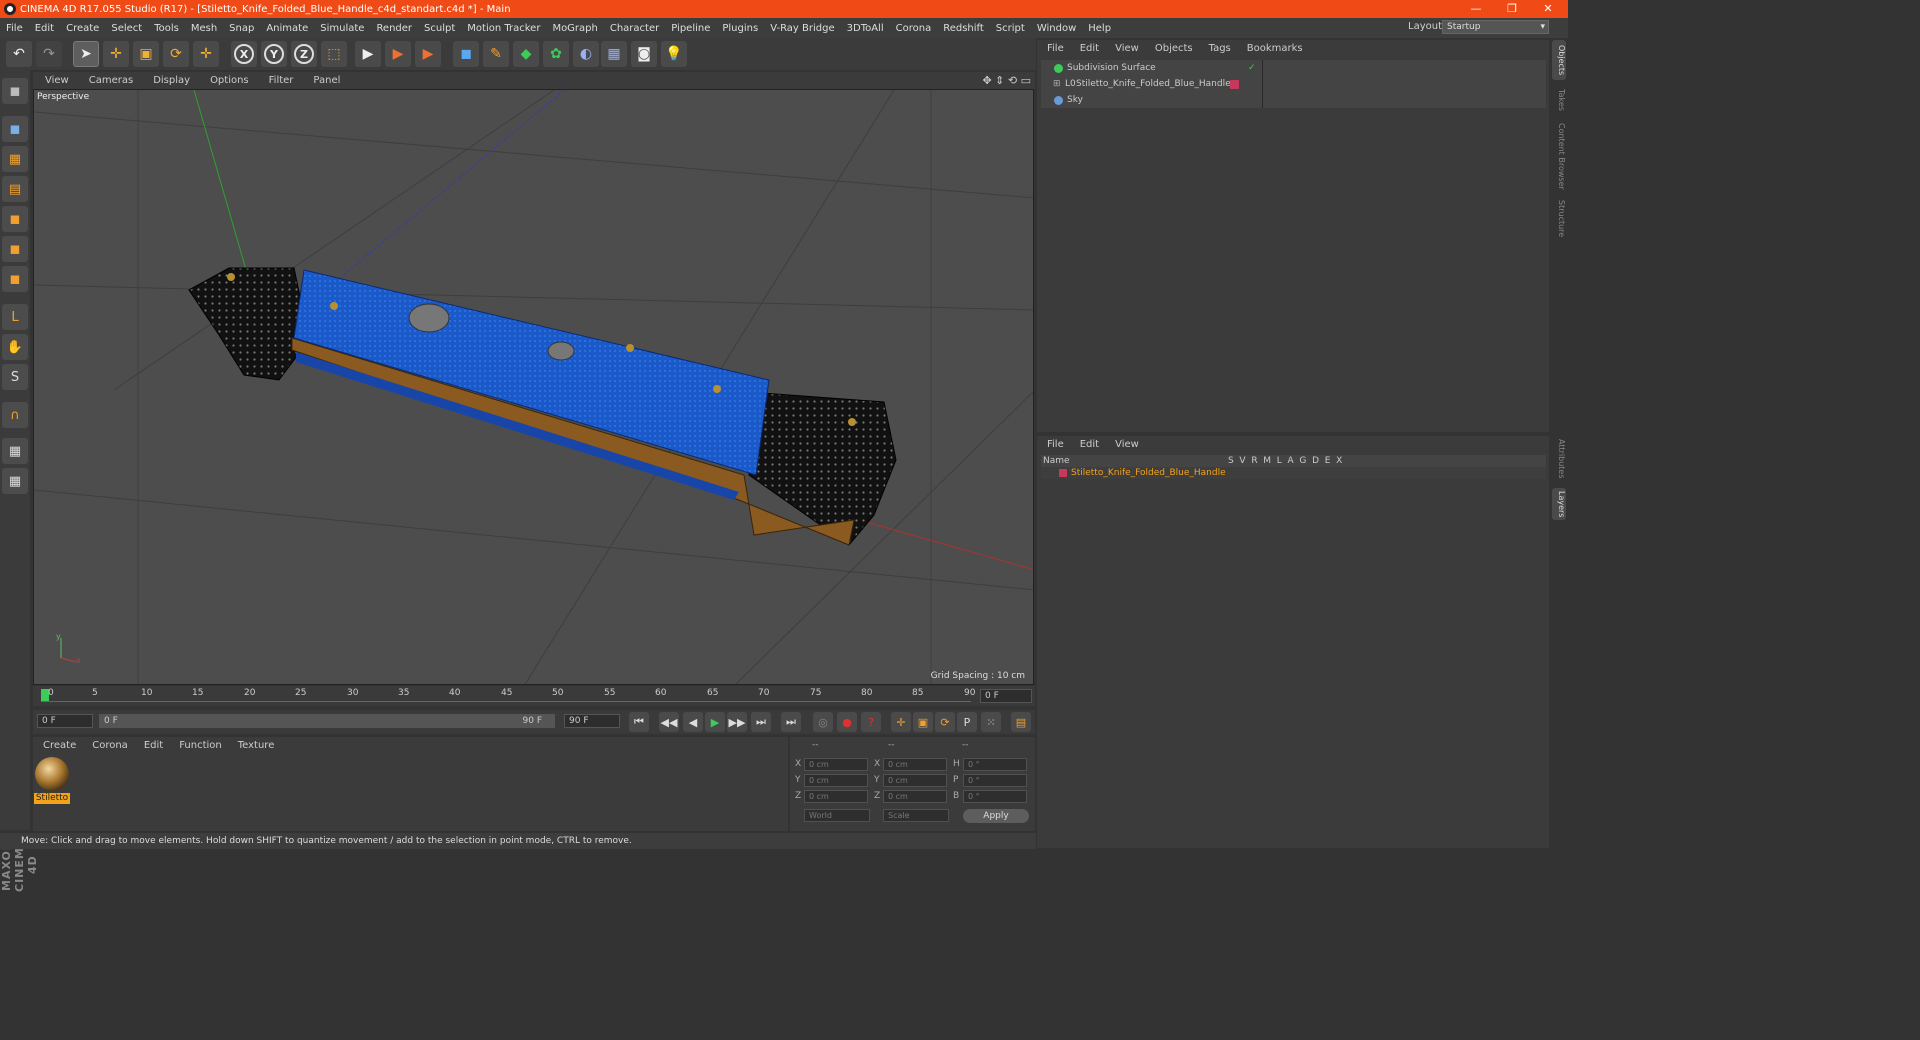  What do you see at coordinates (1512, 9) in the screenshot?
I see `restore-button: ❐` at bounding box center [1512, 9].